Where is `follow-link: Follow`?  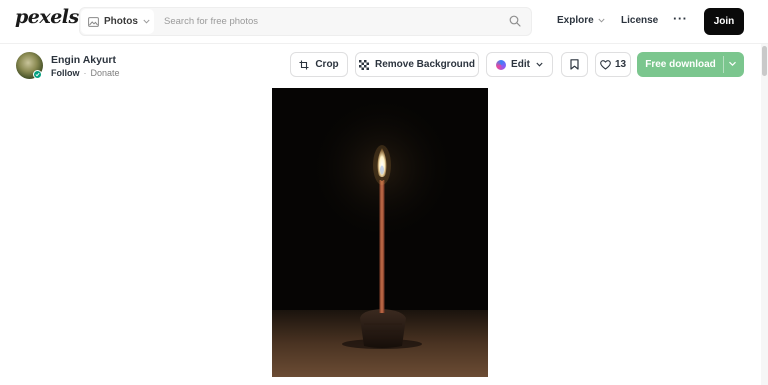
follow-link: Follow is located at coordinates (65, 73).